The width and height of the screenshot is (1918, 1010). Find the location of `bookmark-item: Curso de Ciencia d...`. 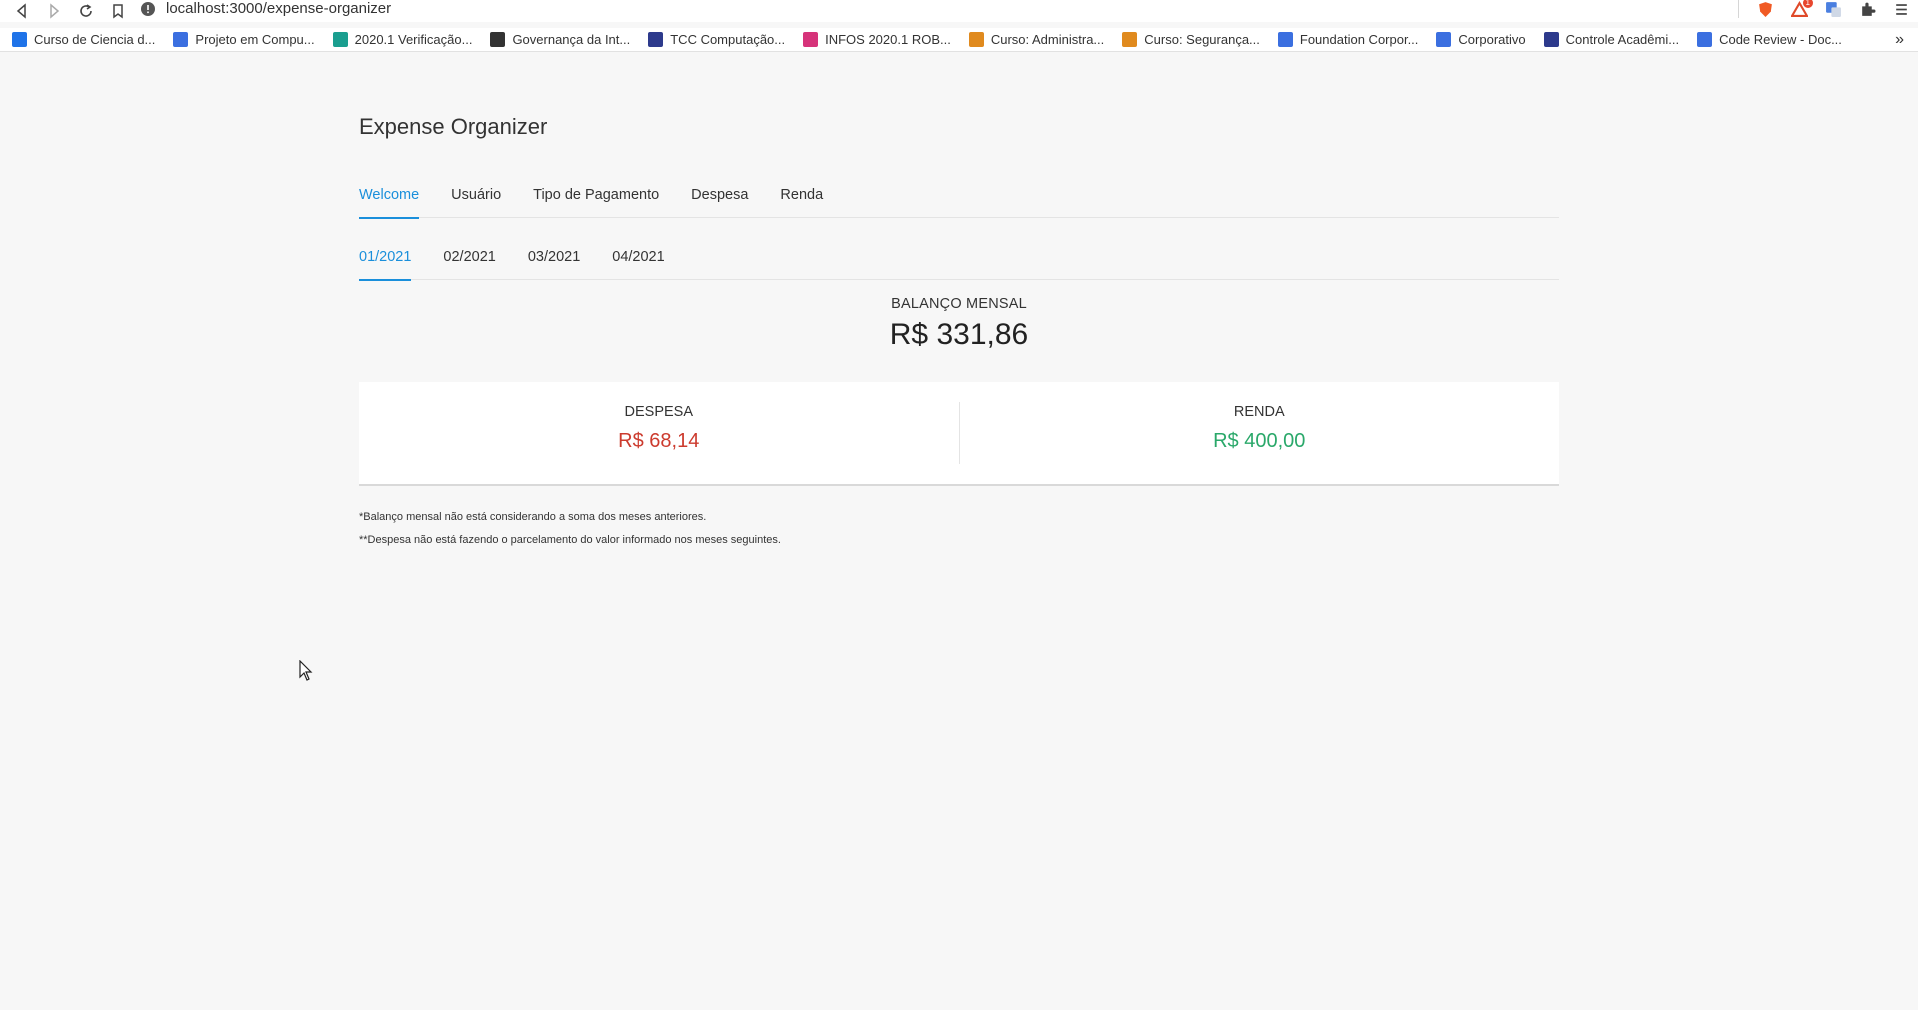

bookmark-item: Curso de Ciencia d... is located at coordinates (83, 39).